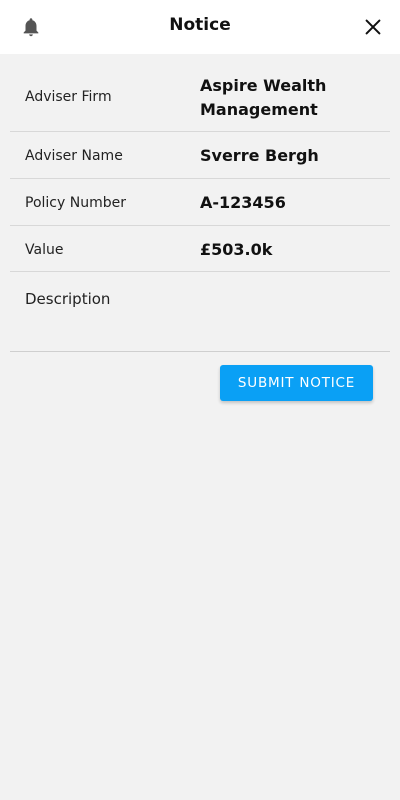  I want to click on detail-row-value: Value £503.0k, so click(200, 249).